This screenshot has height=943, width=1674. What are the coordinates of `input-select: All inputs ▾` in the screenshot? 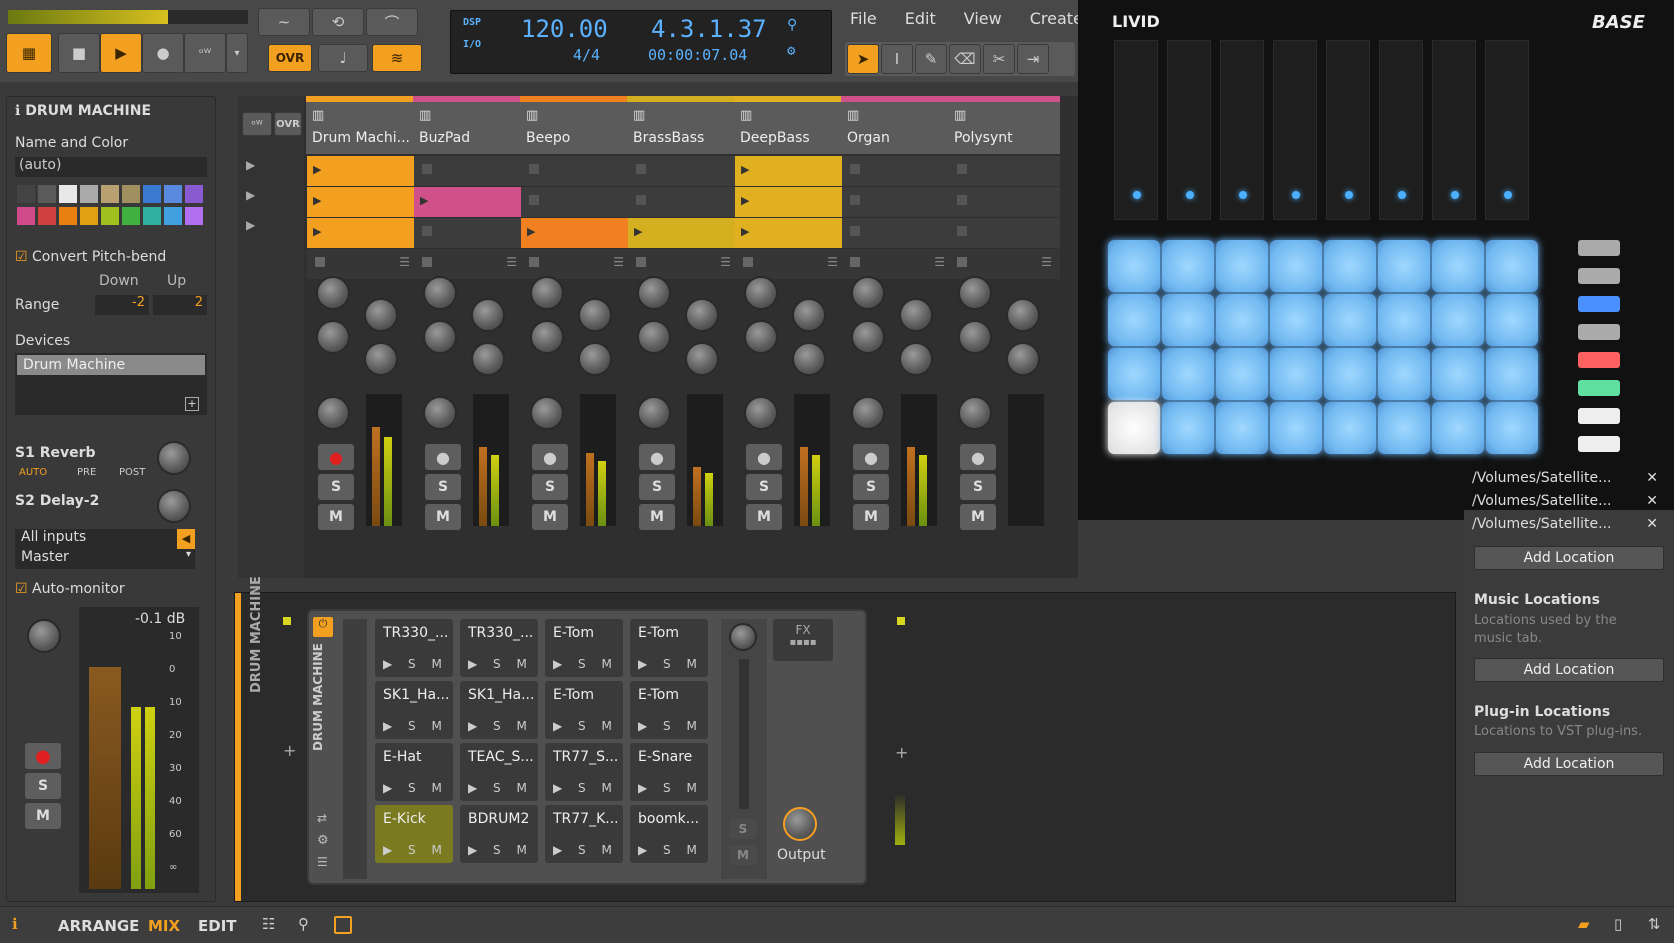 It's located at (105, 539).